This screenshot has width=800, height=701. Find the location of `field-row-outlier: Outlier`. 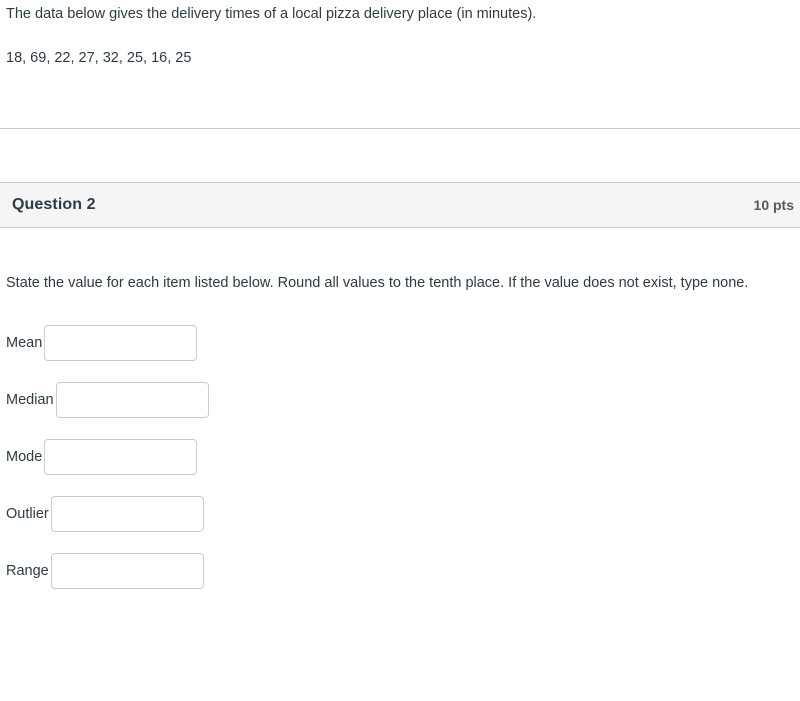

field-row-outlier: Outlier is located at coordinates (400, 514).